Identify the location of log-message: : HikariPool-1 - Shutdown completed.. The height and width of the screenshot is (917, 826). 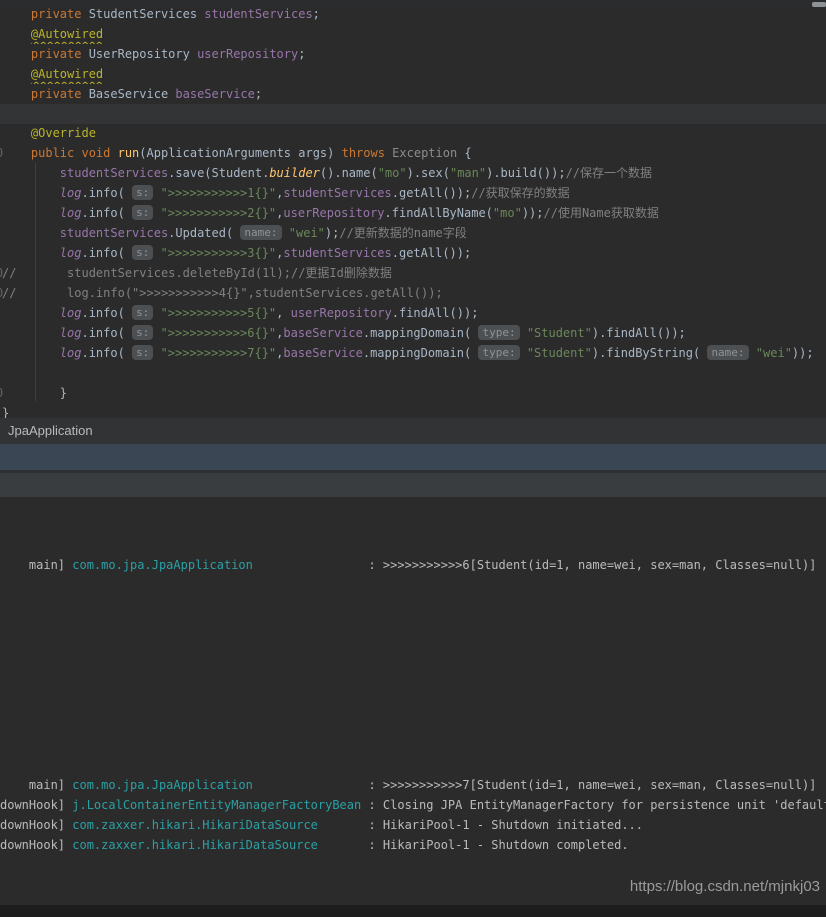
(473, 845).